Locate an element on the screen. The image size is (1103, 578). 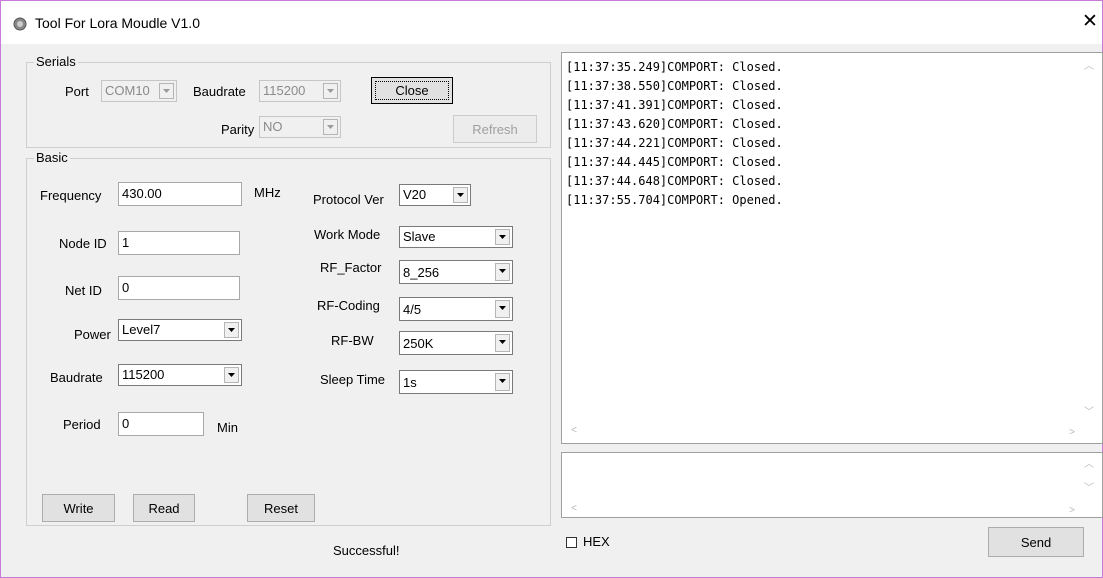
hex-label: HEX is located at coordinates (596, 541).